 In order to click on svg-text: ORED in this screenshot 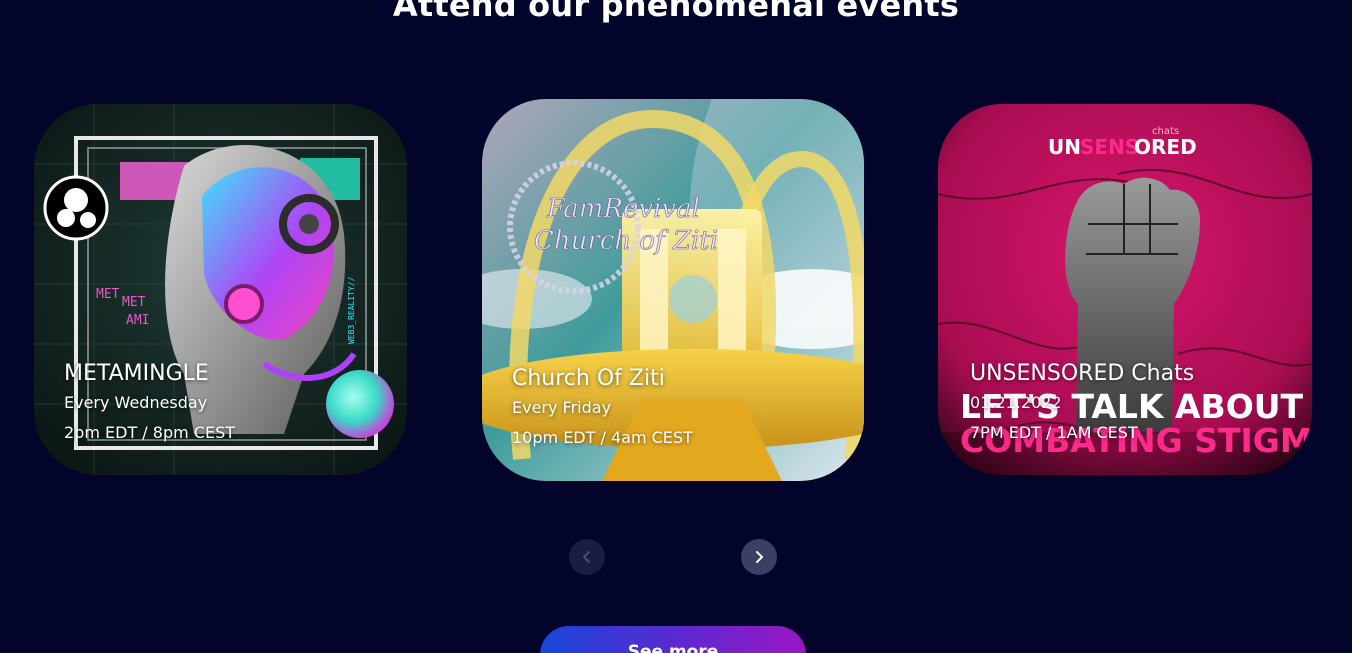, I will do `click(1165, 147)`.